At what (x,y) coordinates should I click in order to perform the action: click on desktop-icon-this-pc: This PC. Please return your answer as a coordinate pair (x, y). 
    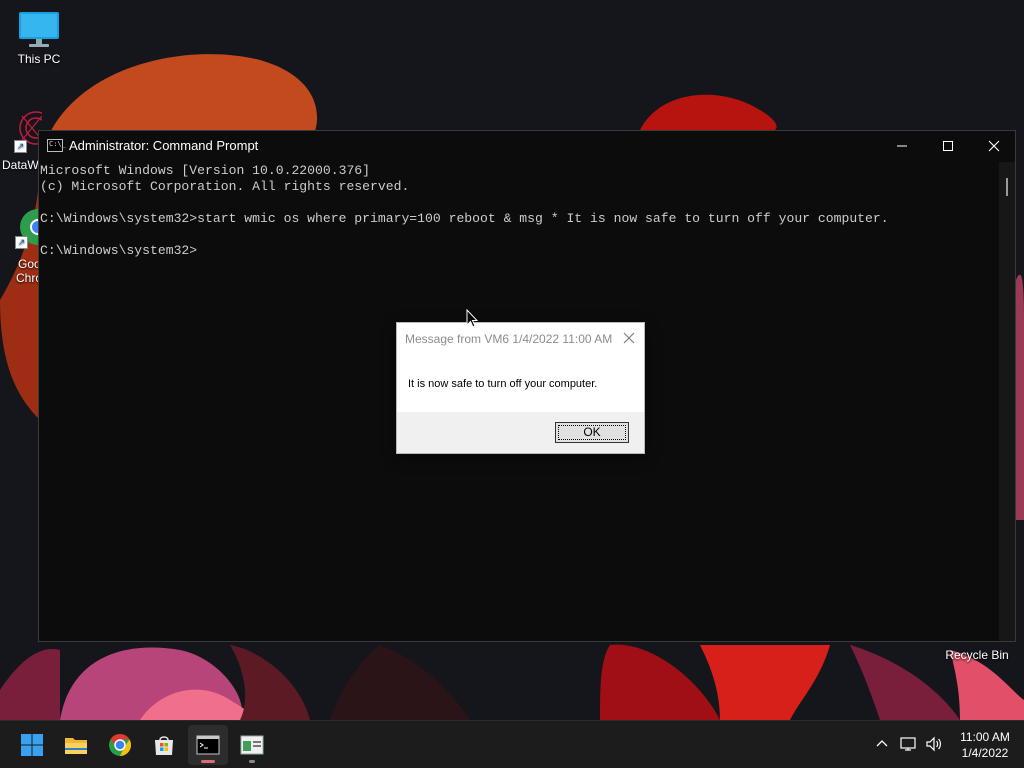
    Looking at the image, I should click on (39, 38).